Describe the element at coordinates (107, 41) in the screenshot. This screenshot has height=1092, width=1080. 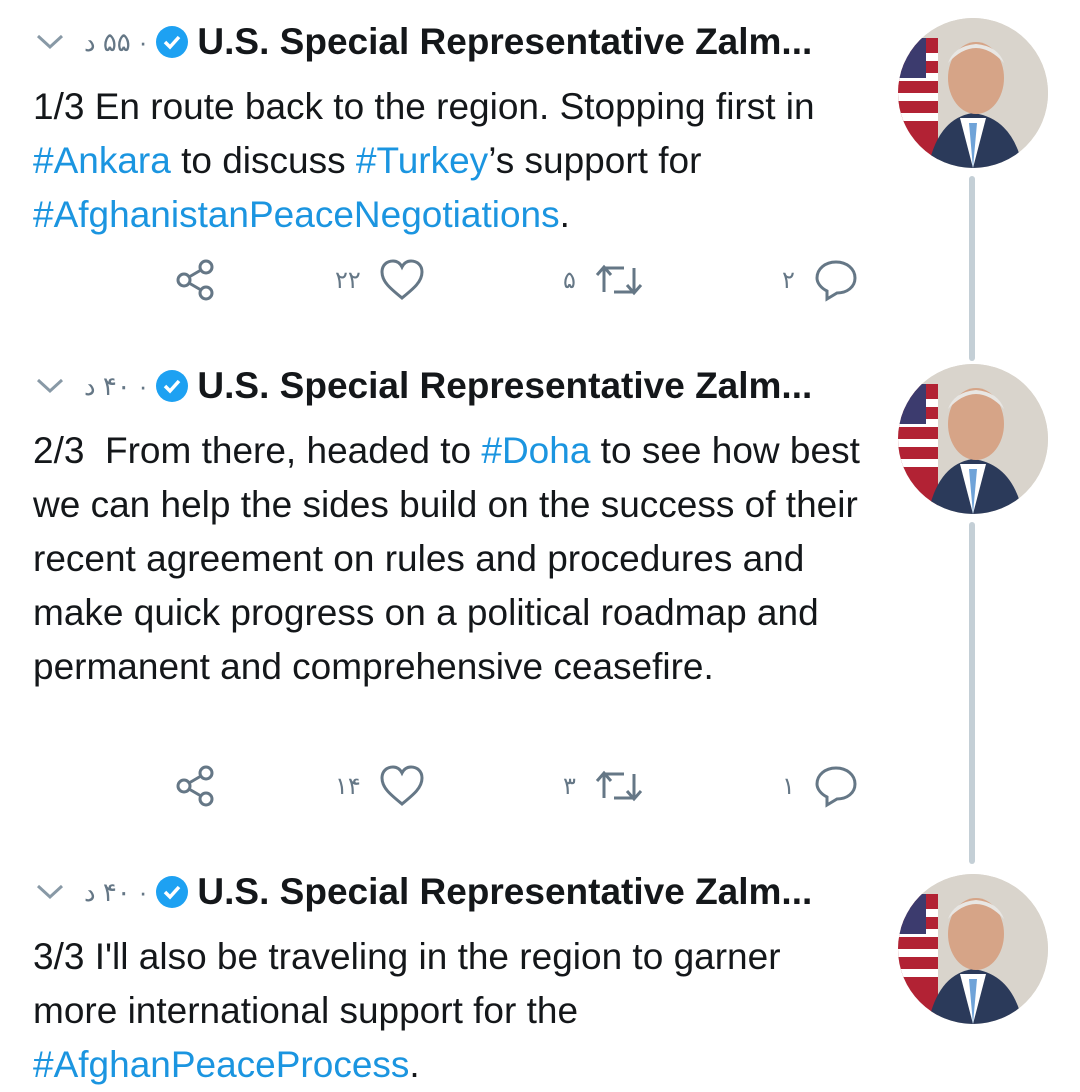
I see `tweet-time: ۵۵ د` at that location.